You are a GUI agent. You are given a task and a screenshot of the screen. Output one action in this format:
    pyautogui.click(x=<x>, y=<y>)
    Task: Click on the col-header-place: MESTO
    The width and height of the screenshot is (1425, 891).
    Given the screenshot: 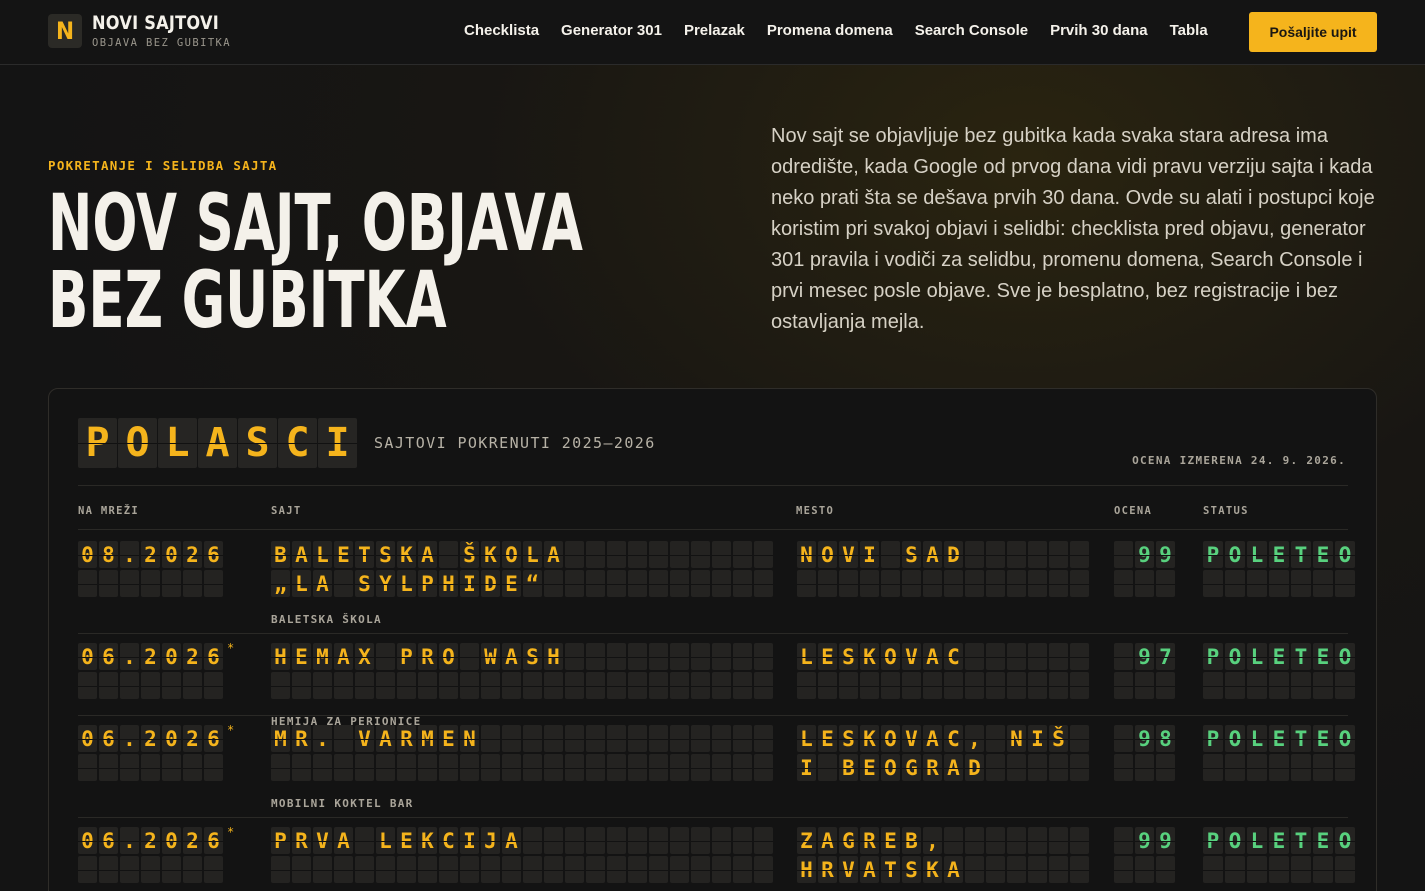 What is the action you would take?
    pyautogui.click(x=815, y=511)
    